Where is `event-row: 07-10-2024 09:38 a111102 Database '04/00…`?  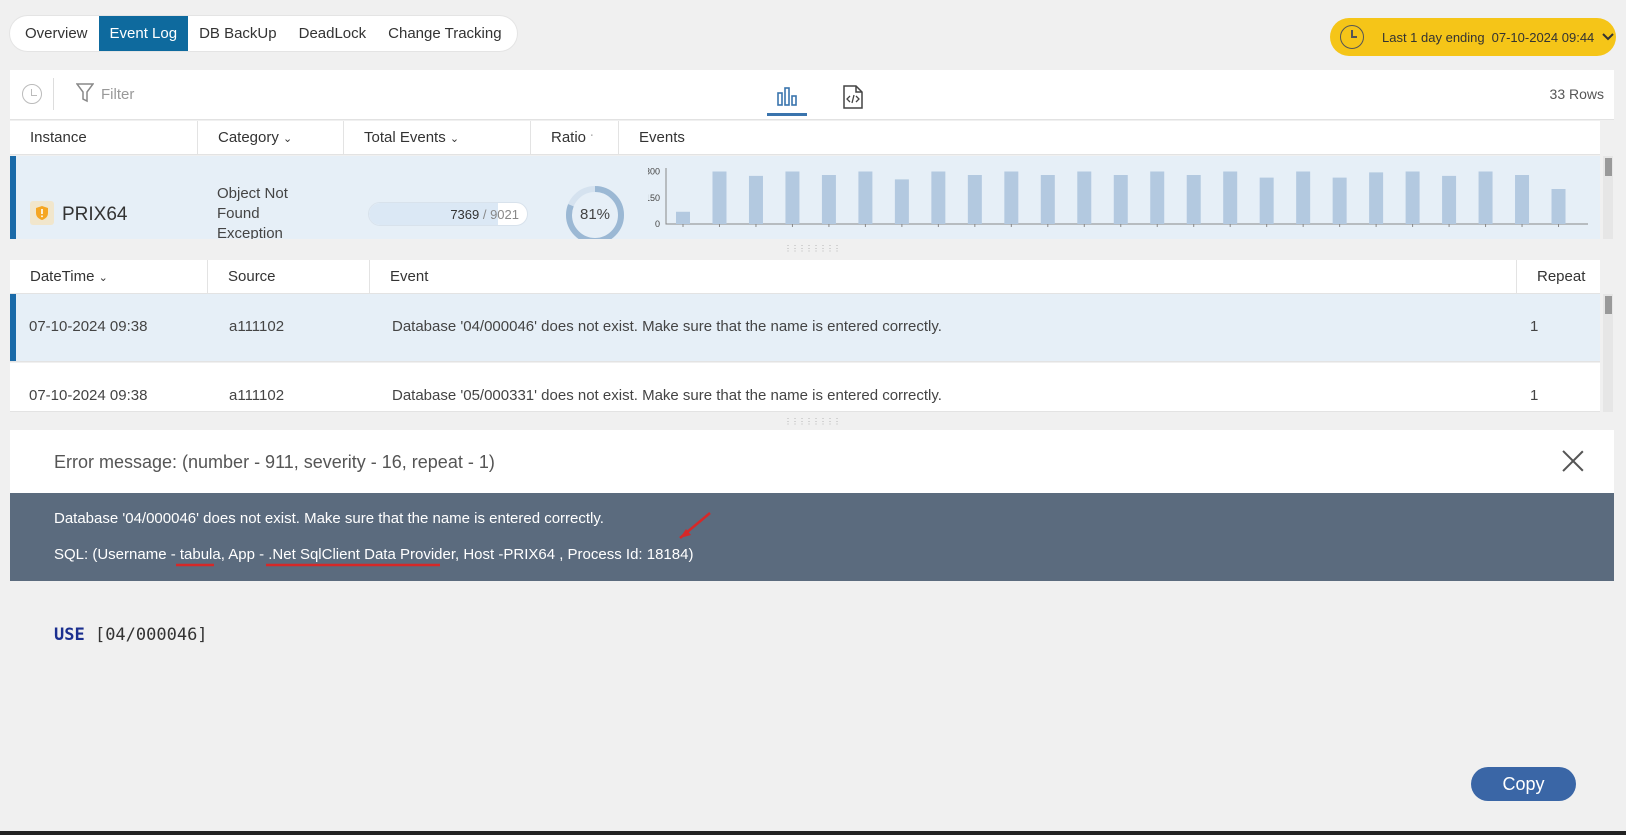
event-row: 07-10-2024 09:38 a111102 Database '04/00… is located at coordinates (805, 328).